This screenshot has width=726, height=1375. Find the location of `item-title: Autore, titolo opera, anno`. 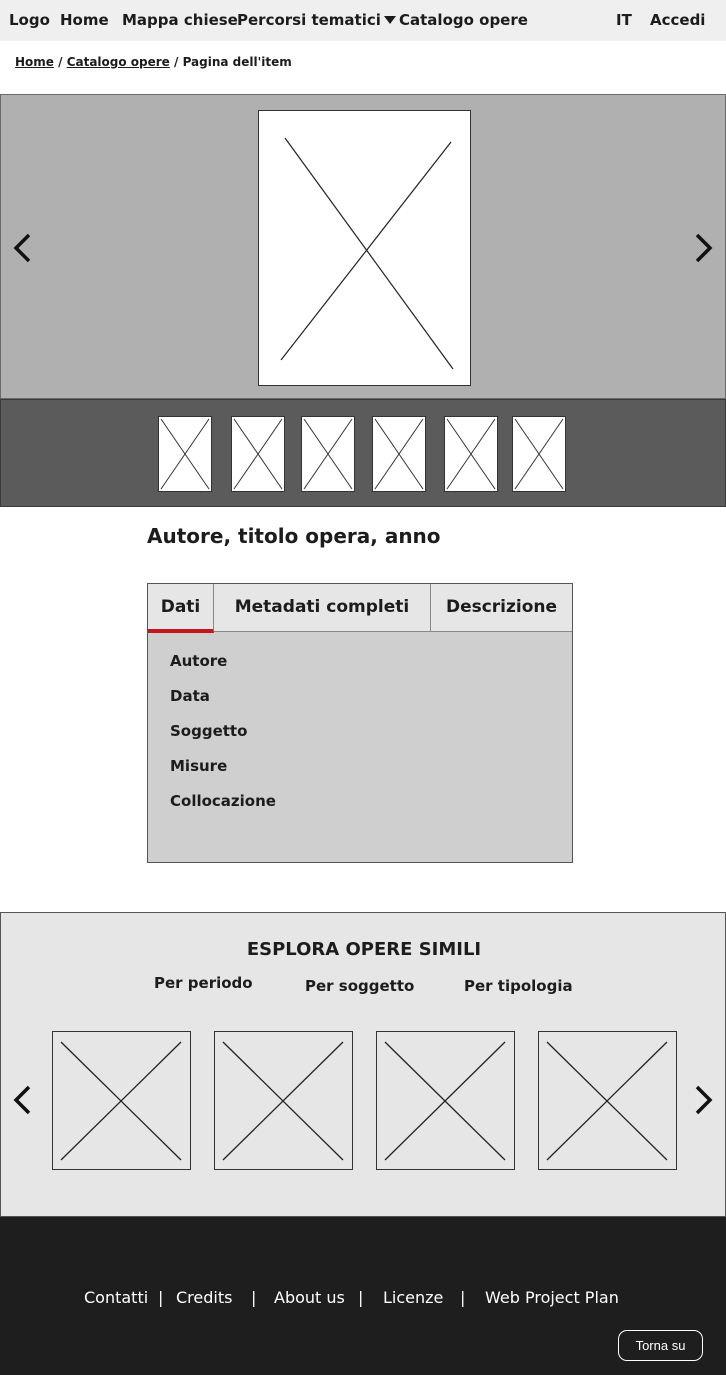

item-title: Autore, titolo opera, anno is located at coordinates (294, 536).